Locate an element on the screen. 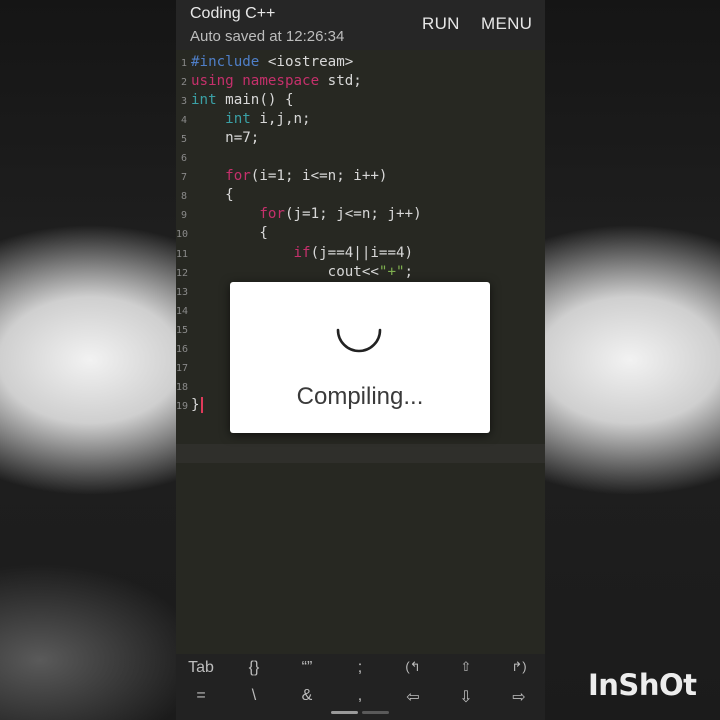 Image resolution: width=720 pixels, height=720 pixels. code-text: using namespace std; is located at coordinates (276, 81).